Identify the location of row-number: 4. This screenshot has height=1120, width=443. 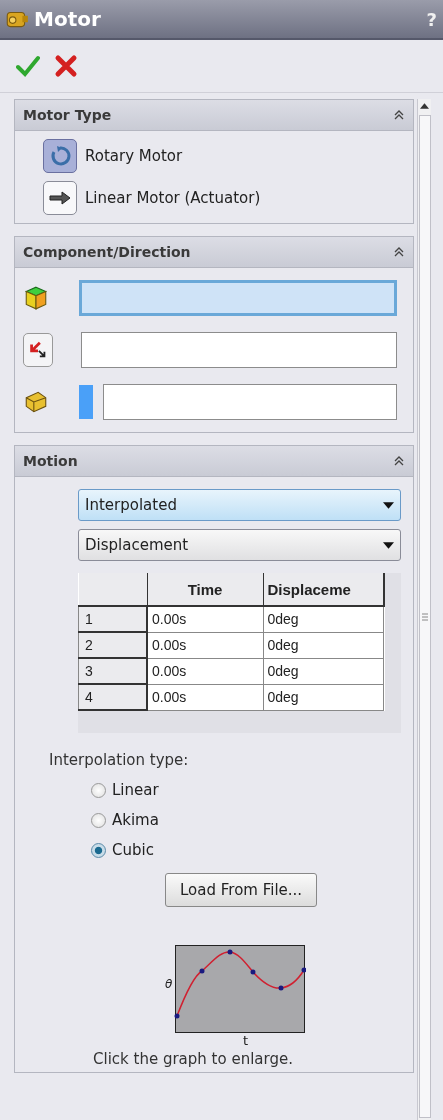
(112, 697).